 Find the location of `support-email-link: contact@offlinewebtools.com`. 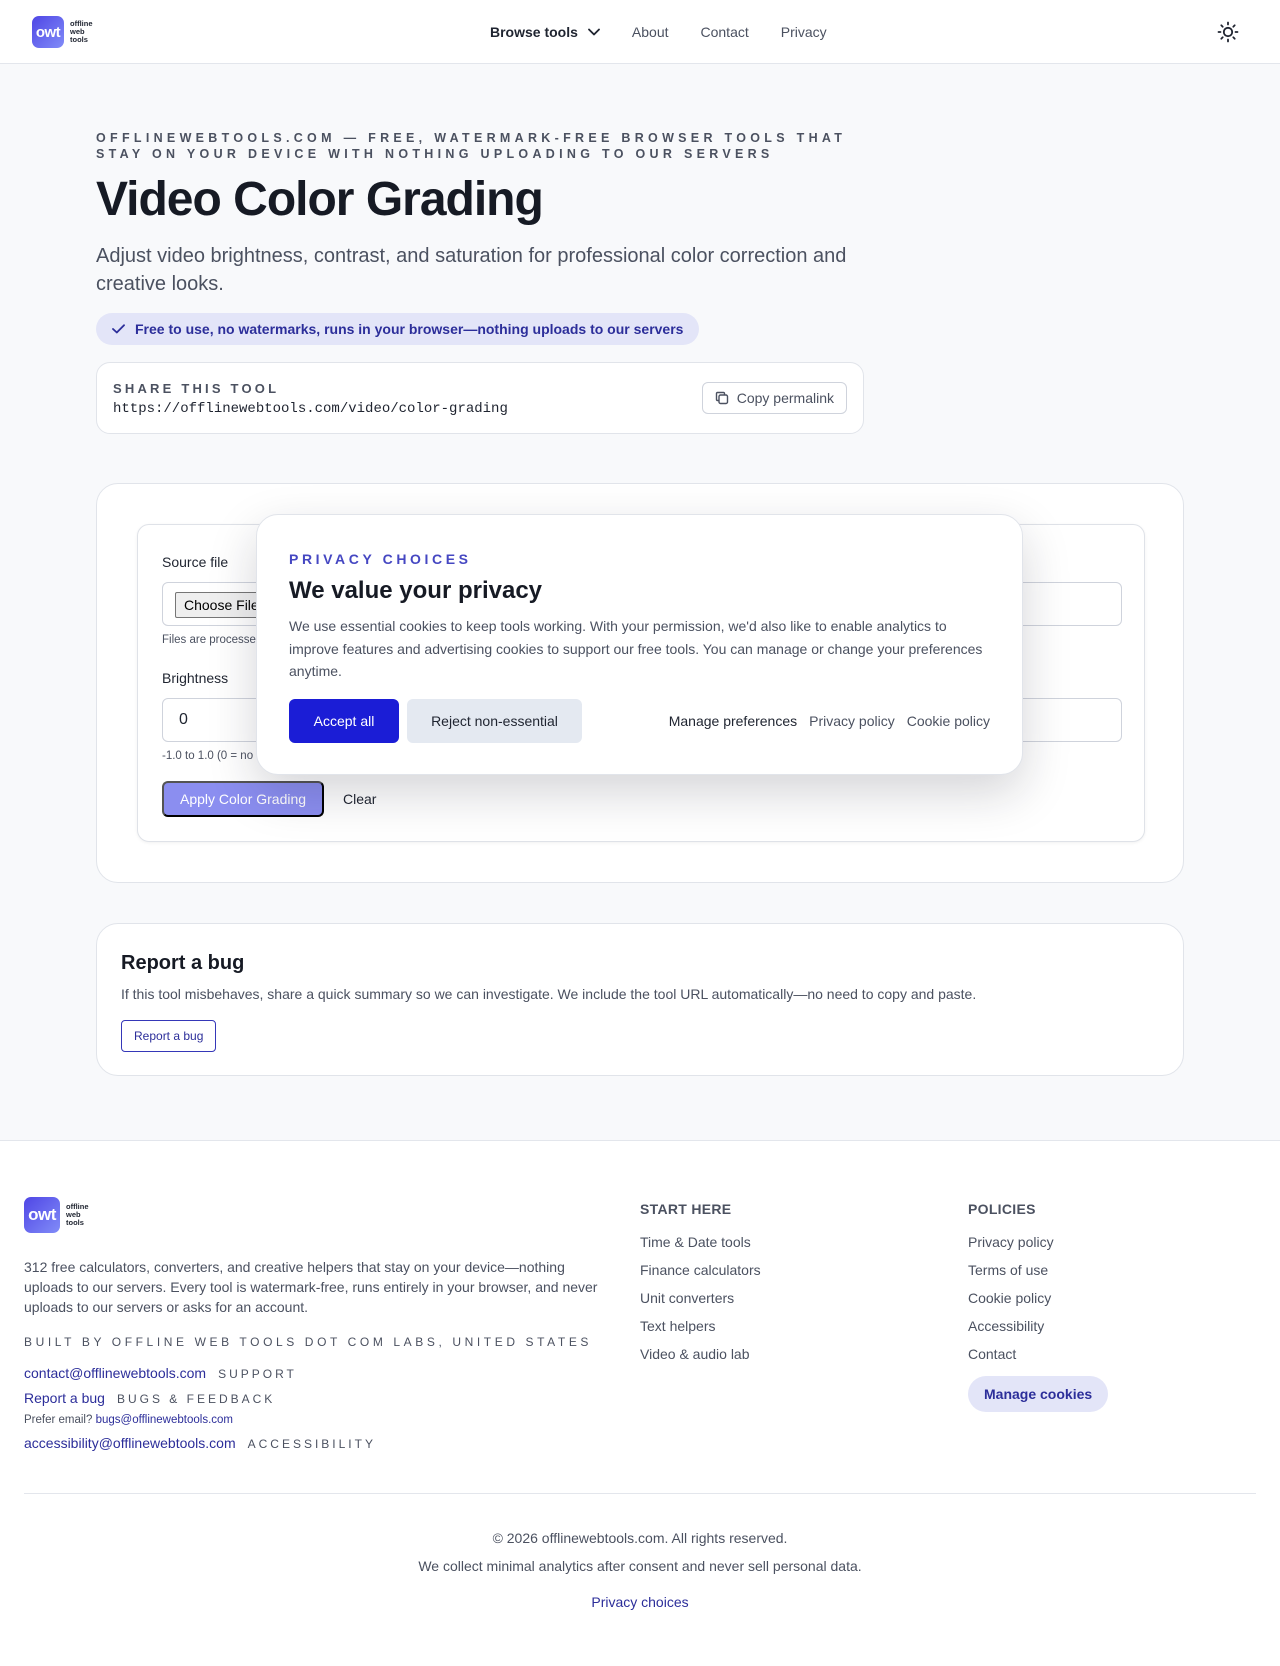

support-email-link: contact@offlinewebtools.com is located at coordinates (115, 1373).